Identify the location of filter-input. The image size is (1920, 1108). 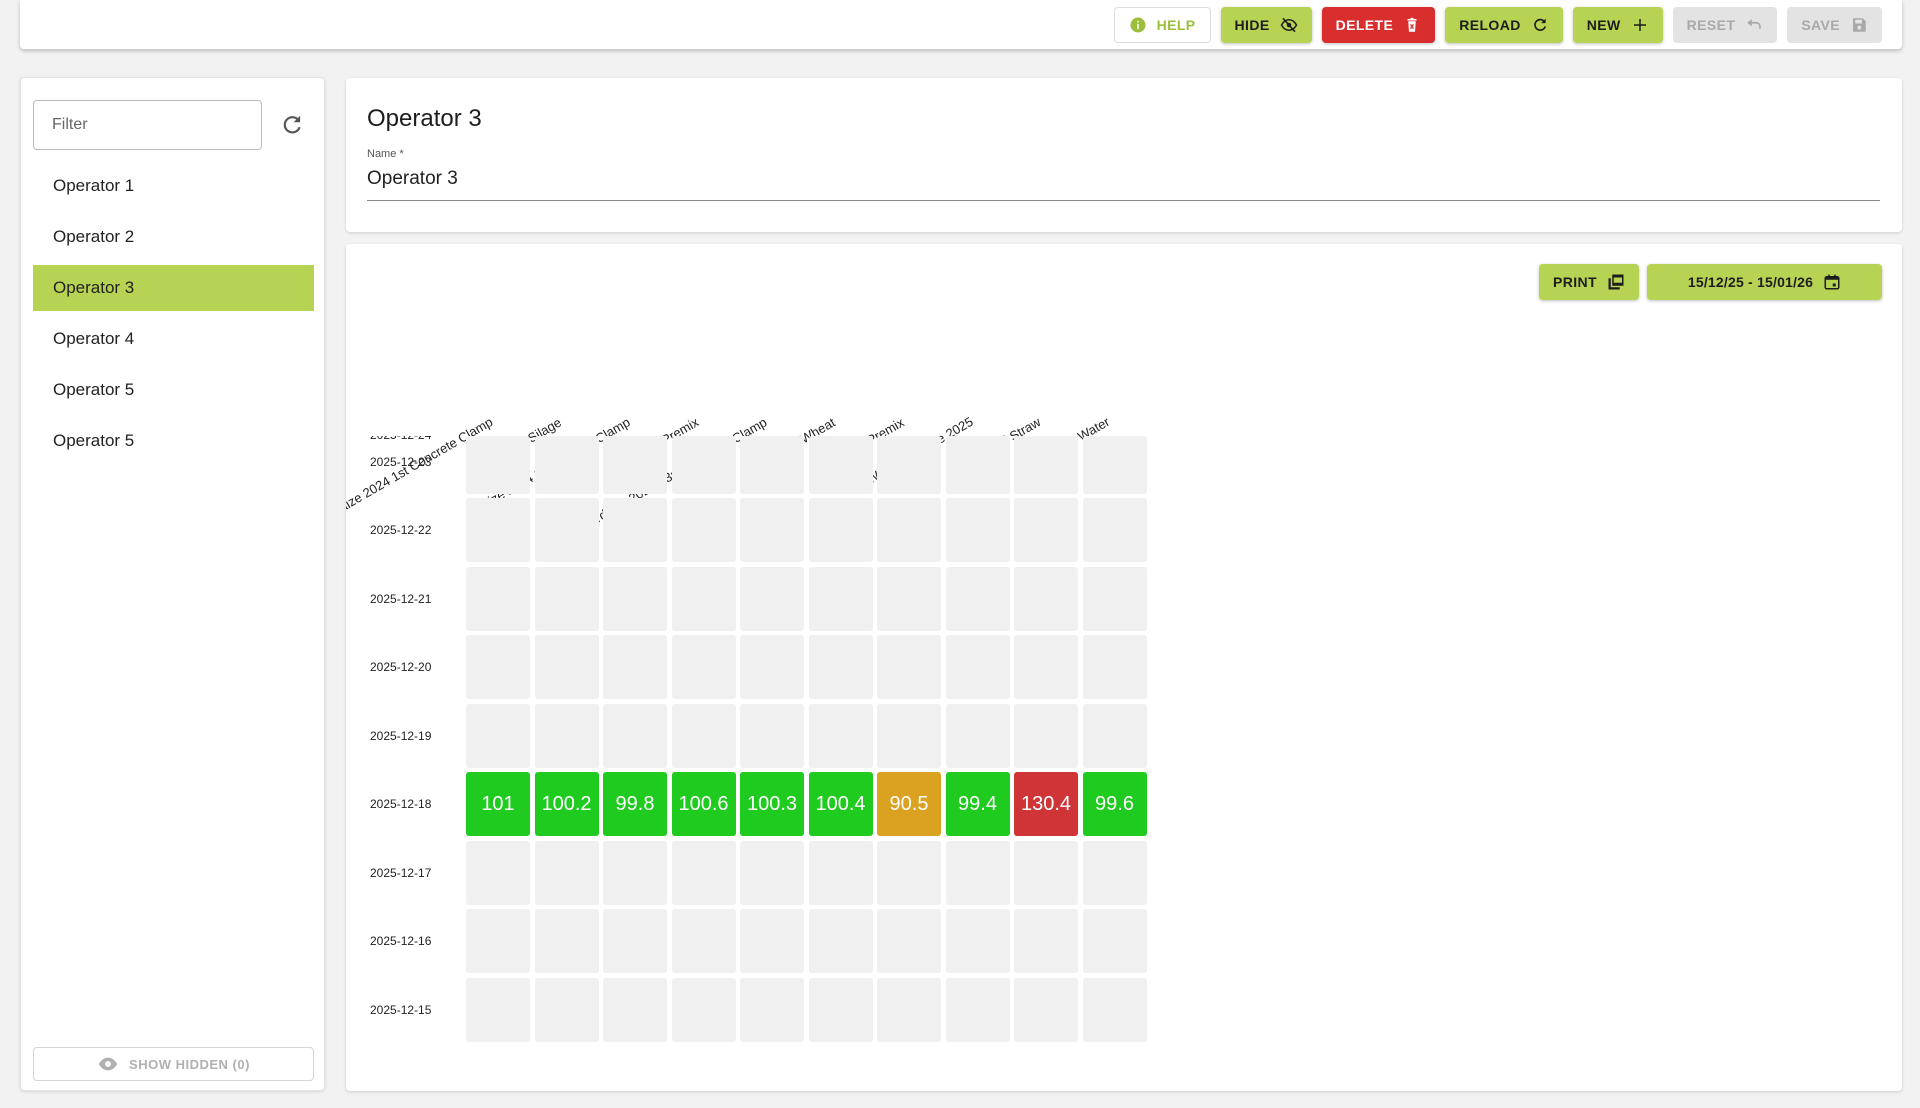
(155, 125).